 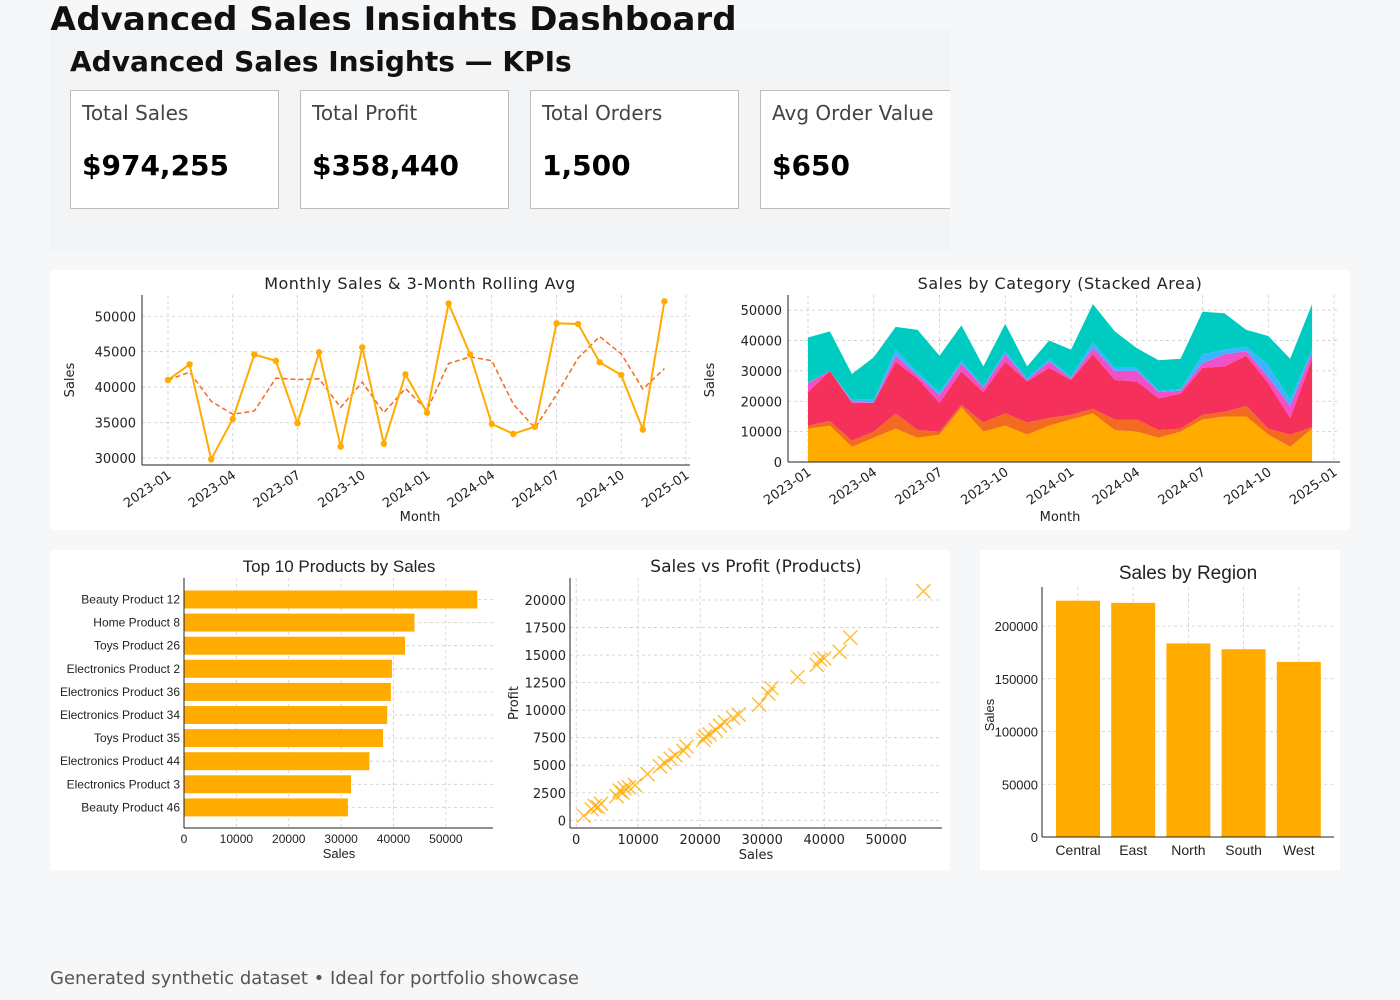 I want to click on chart-title: Sales vs Profit (Products), so click(x=755, y=567).